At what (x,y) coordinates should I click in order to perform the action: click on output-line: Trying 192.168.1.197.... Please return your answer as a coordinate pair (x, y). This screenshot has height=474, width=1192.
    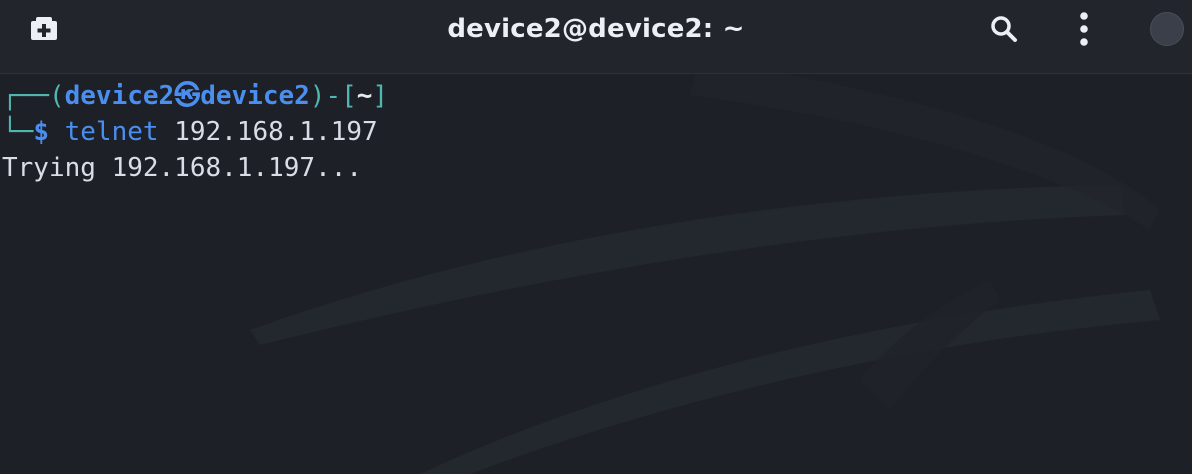
    Looking at the image, I should click on (182, 168).